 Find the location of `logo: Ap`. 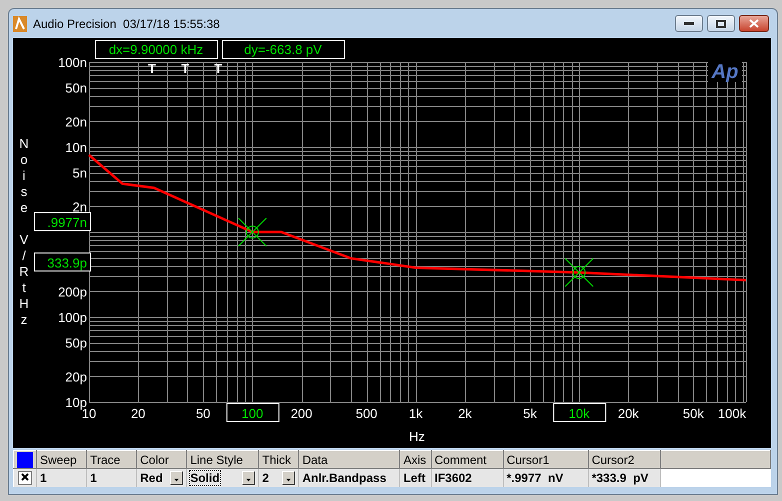

logo: Ap is located at coordinates (725, 72).